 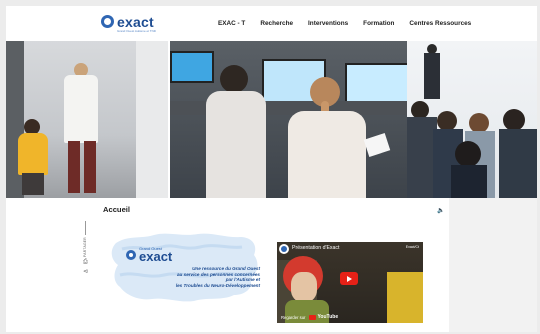 I want to click on map-brand-text: exact, so click(x=156, y=256).